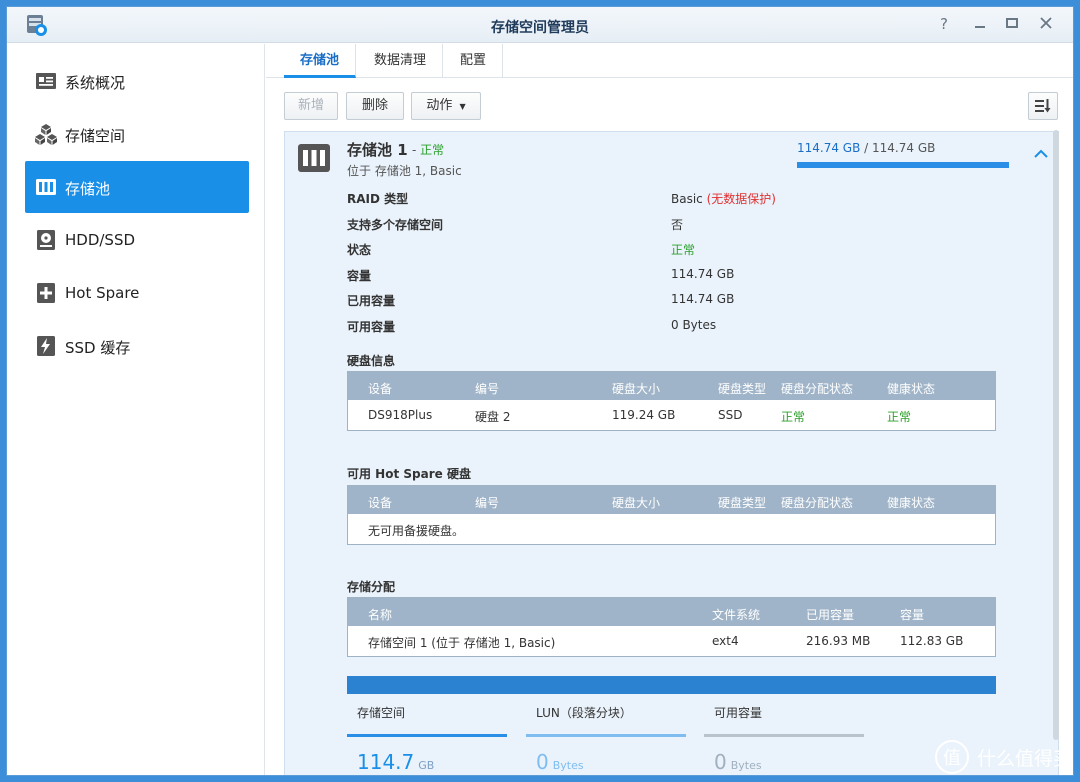 This screenshot has width=1080, height=782. What do you see at coordinates (427, 755) in the screenshot?
I see `legend-value-row: 114.7 GB` at bounding box center [427, 755].